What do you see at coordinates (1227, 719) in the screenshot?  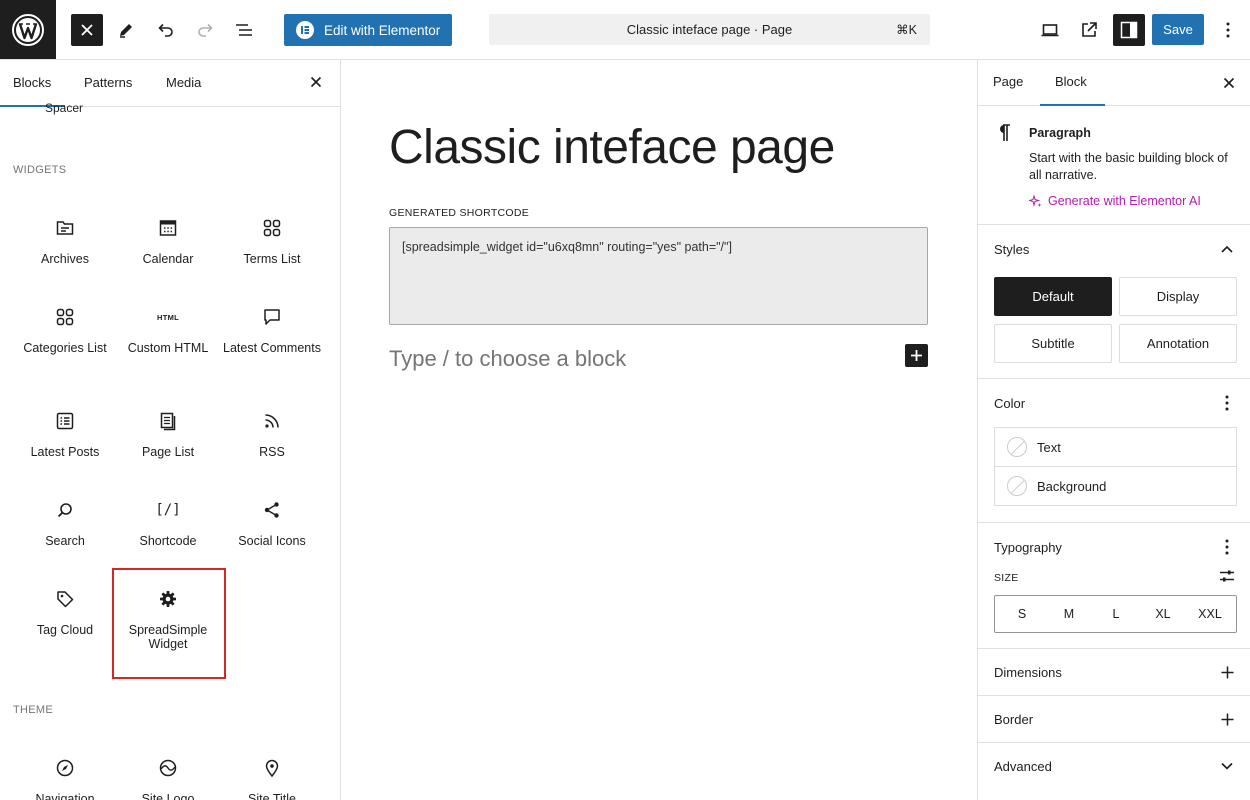 I see `border-add-button` at bounding box center [1227, 719].